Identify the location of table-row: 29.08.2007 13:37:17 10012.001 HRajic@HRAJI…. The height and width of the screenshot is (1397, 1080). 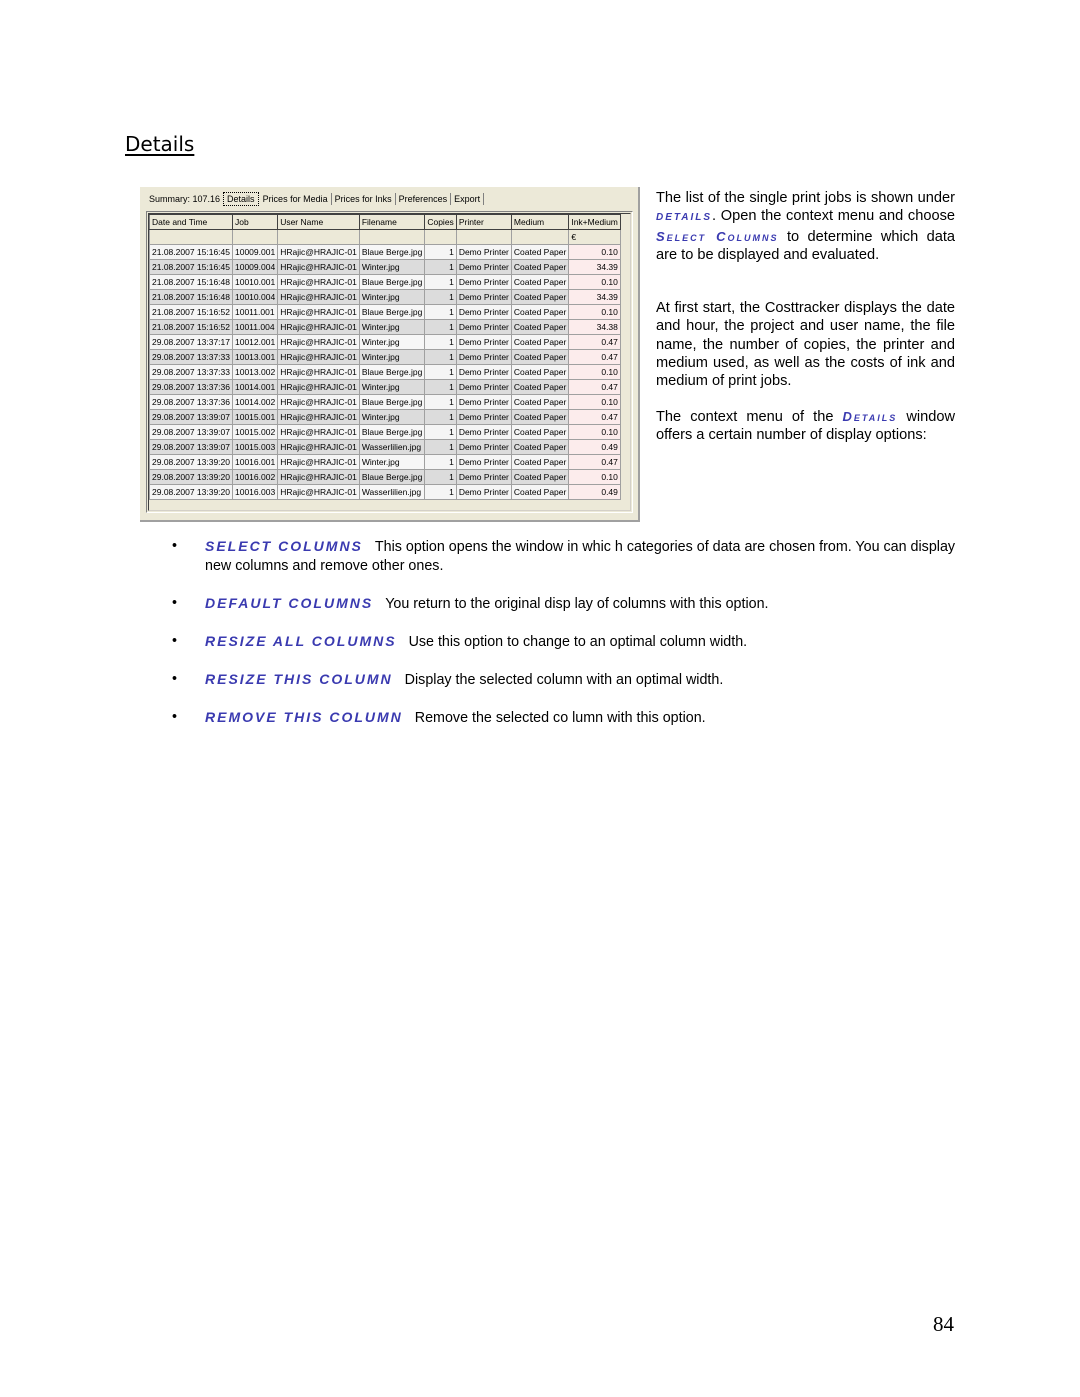
(385, 342).